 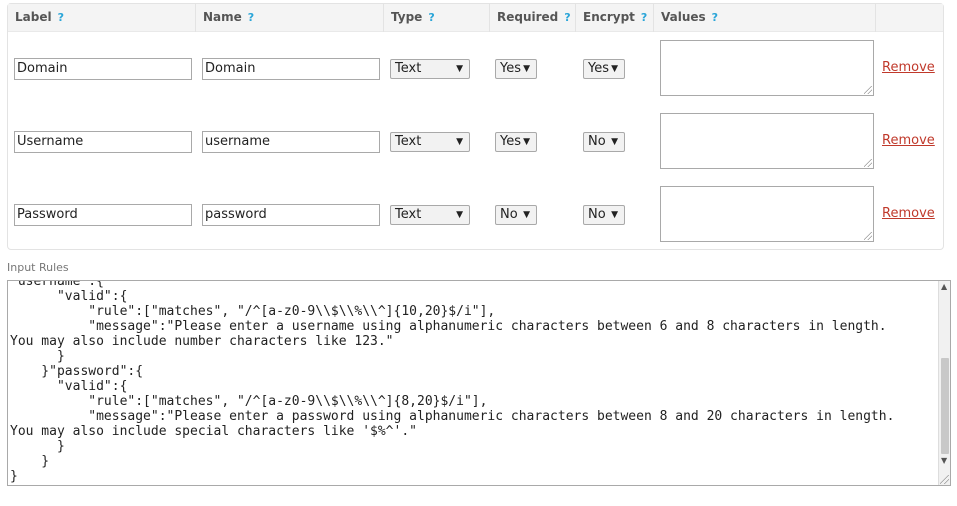 I want to click on vertical-scrollbar: ▲ ▼, so click(x=944, y=383).